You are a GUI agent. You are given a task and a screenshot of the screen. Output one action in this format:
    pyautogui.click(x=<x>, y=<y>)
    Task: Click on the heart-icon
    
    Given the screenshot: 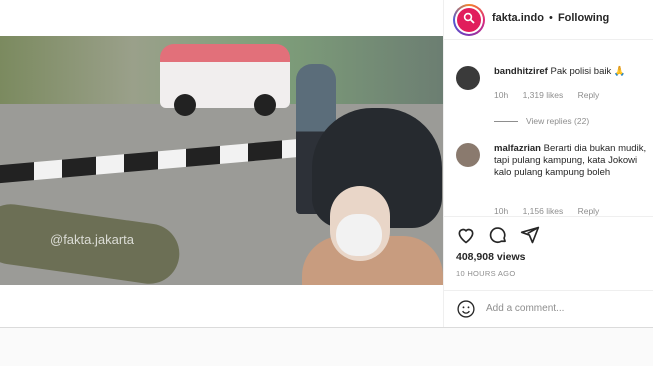 What is the action you would take?
    pyautogui.click(x=466, y=237)
    